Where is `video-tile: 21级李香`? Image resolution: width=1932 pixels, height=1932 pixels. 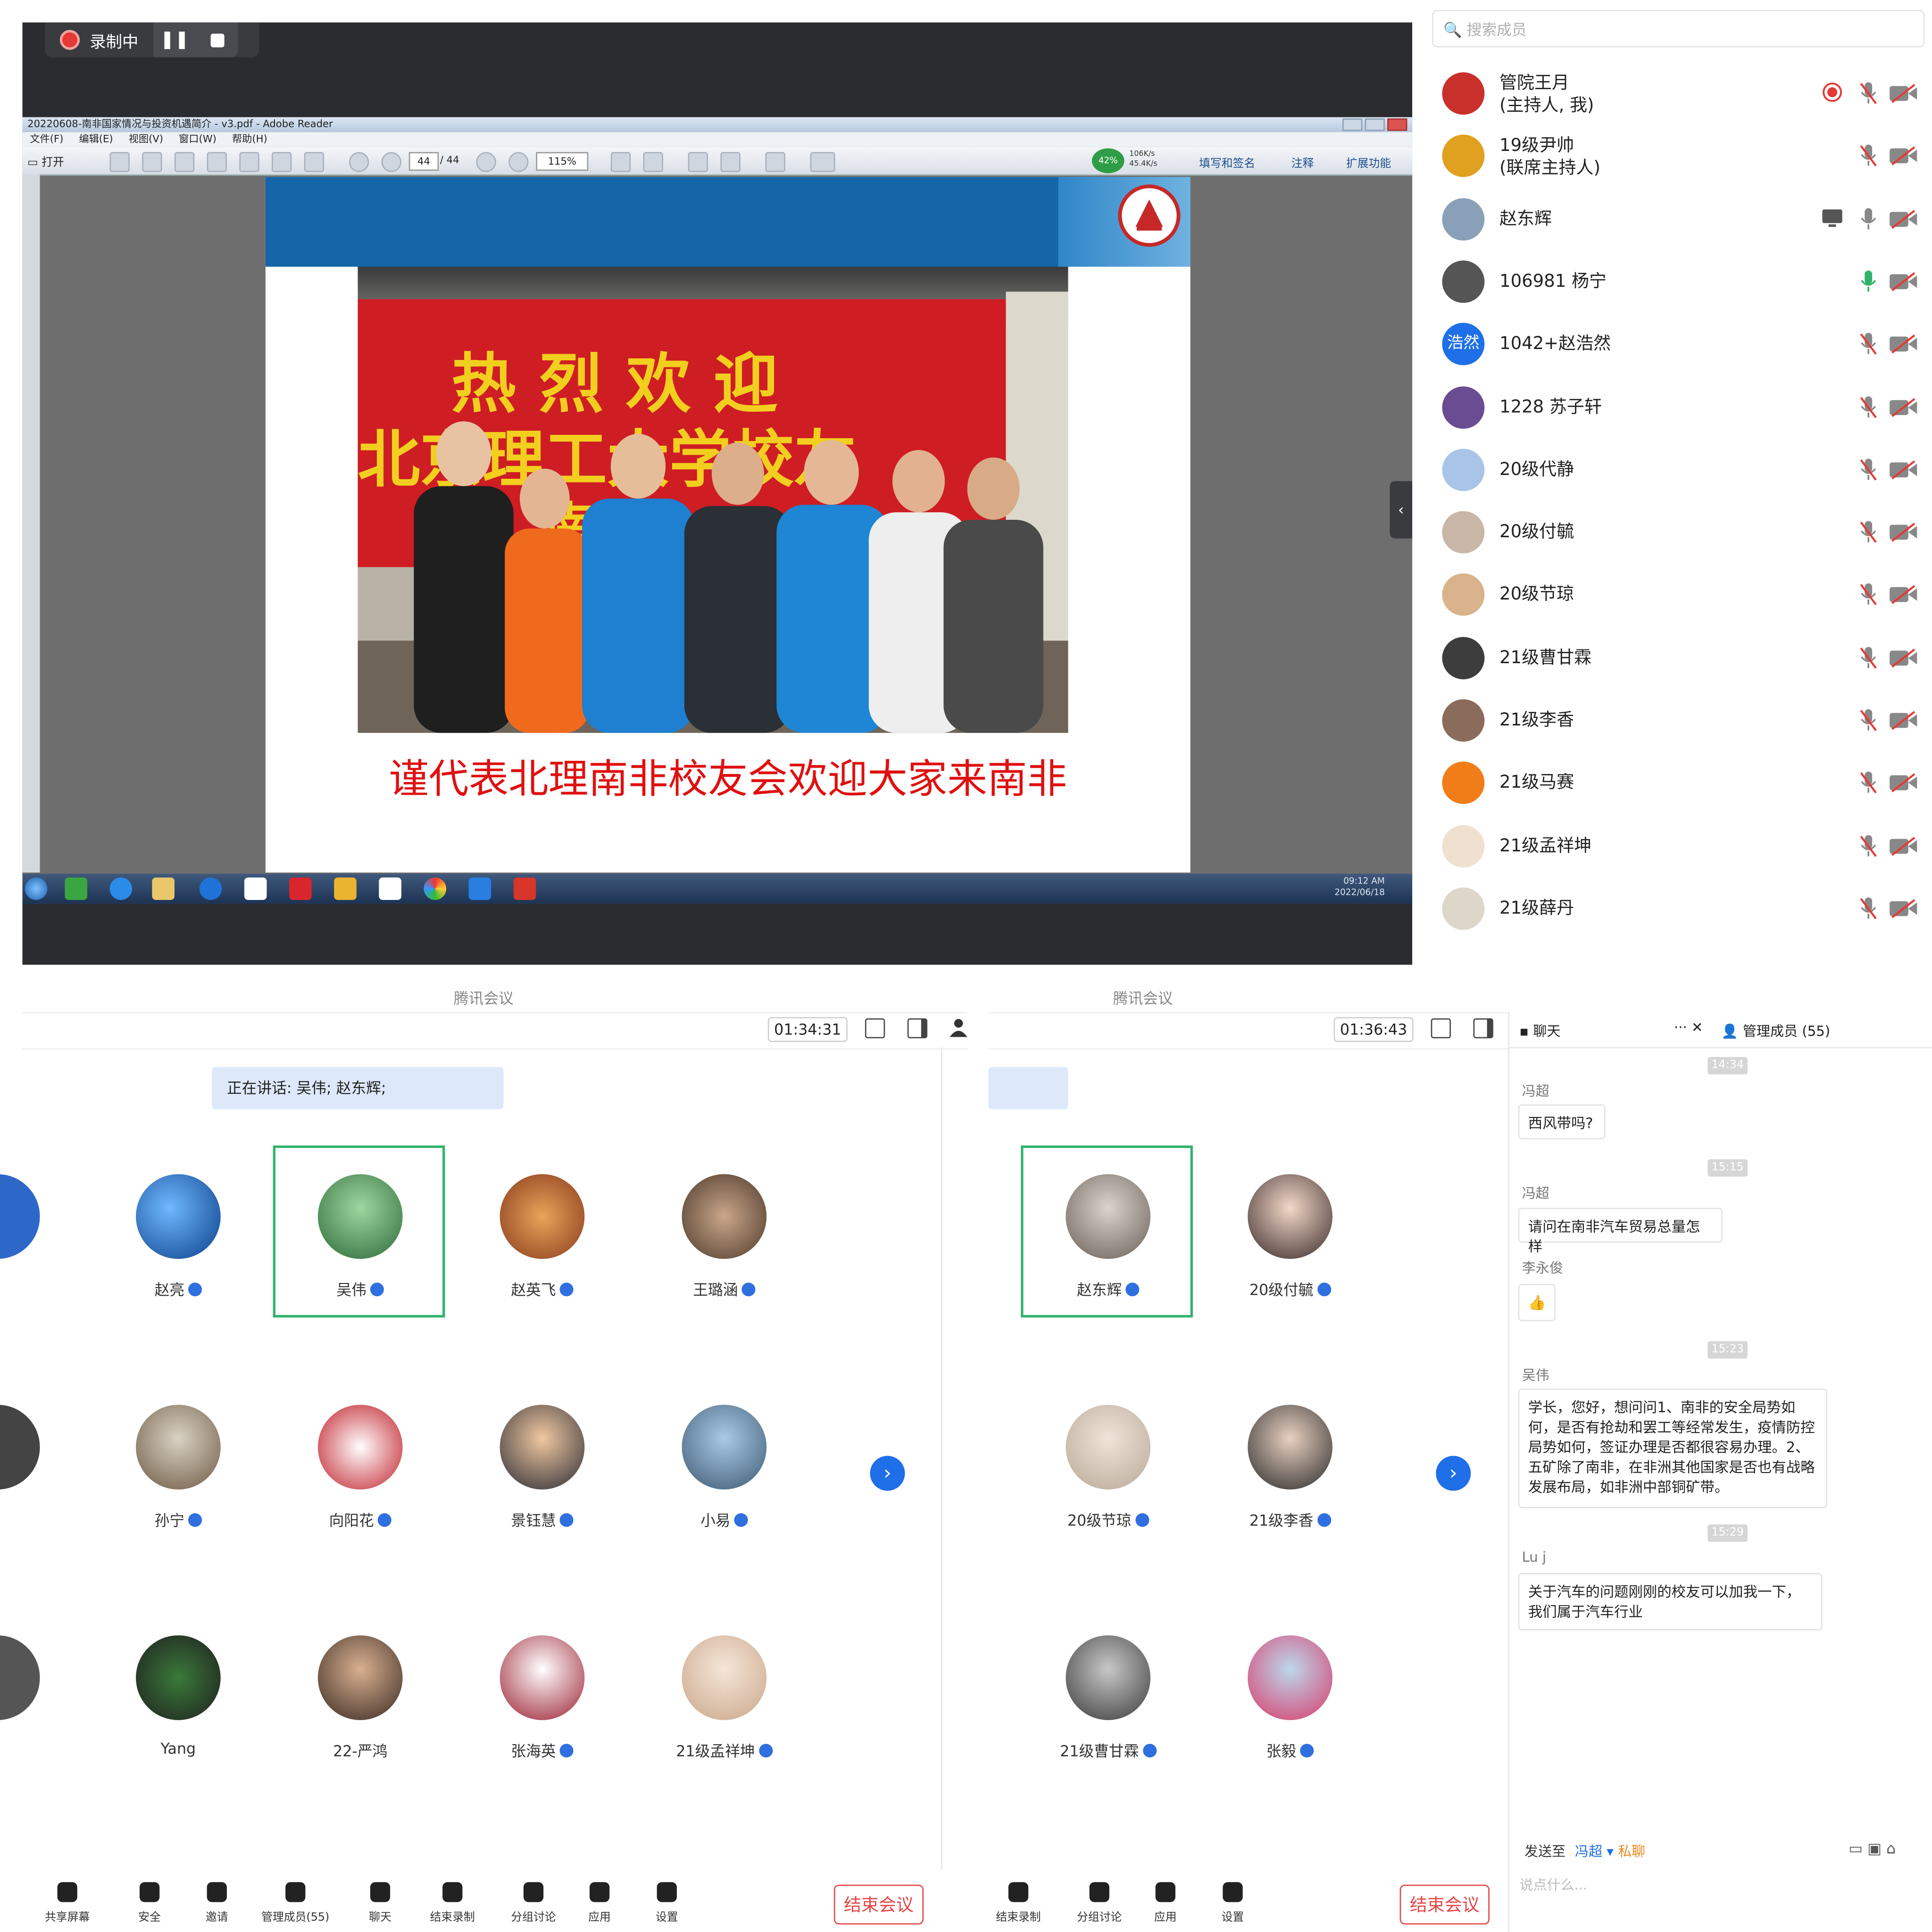
video-tile: 21级李香 is located at coordinates (1290, 1473).